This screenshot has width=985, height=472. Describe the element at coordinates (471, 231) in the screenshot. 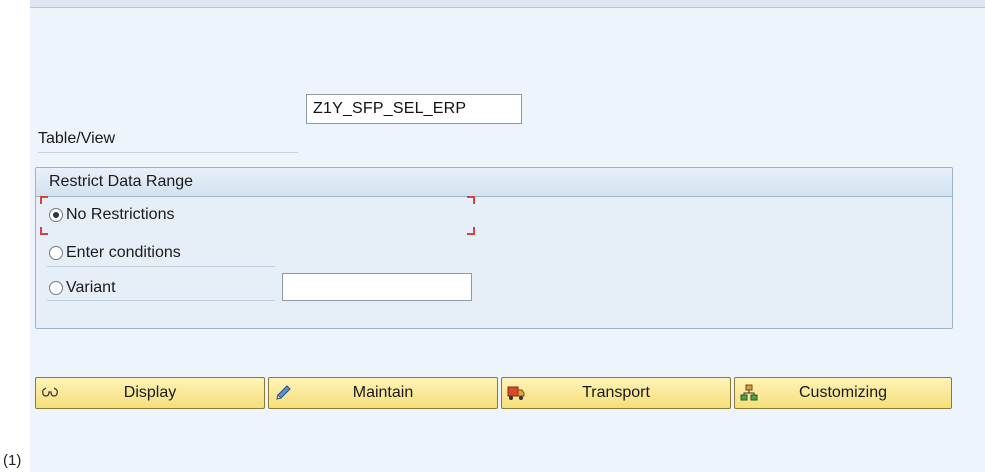

I see `focus-corner-br` at that location.